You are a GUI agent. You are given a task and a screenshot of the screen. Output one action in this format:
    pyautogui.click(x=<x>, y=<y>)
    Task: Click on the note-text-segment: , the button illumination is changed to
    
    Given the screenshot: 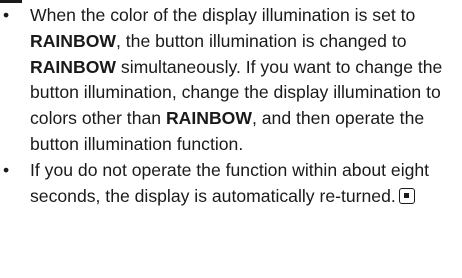 What is the action you would take?
    pyautogui.click(x=261, y=40)
    